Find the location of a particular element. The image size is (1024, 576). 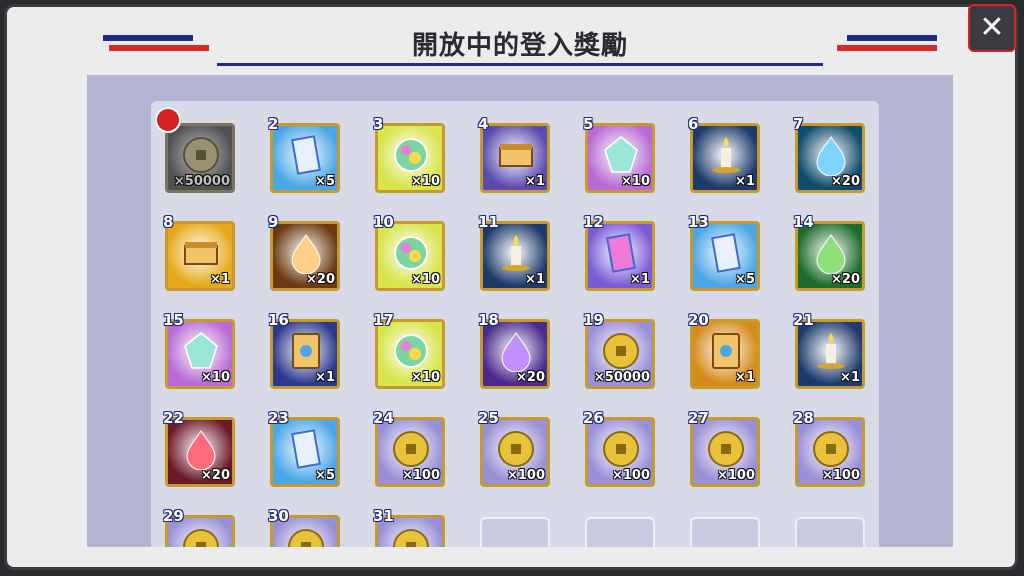

blue-drop-icon is located at coordinates (831, 155).